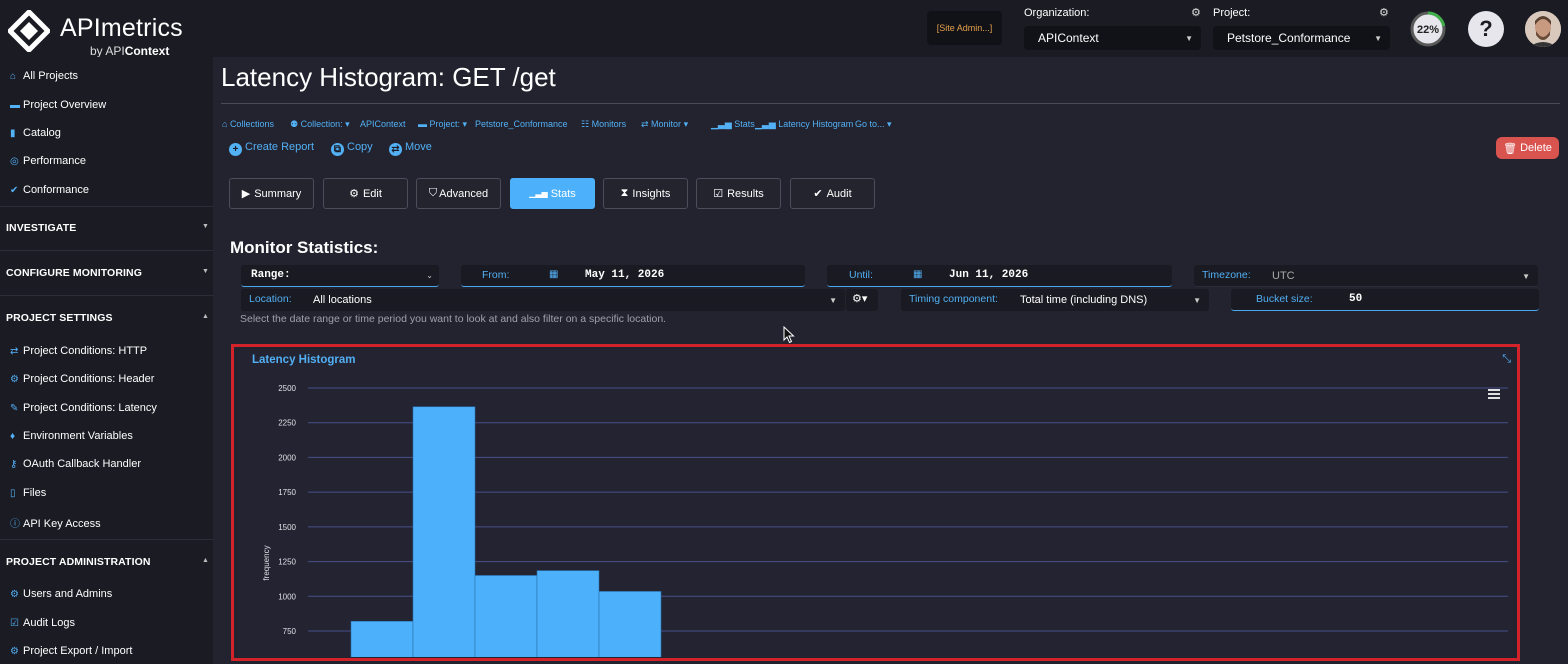 The height and width of the screenshot is (664, 1568). What do you see at coordinates (832, 193) in the screenshot?
I see `tab-audit: ✔ Audit` at bounding box center [832, 193].